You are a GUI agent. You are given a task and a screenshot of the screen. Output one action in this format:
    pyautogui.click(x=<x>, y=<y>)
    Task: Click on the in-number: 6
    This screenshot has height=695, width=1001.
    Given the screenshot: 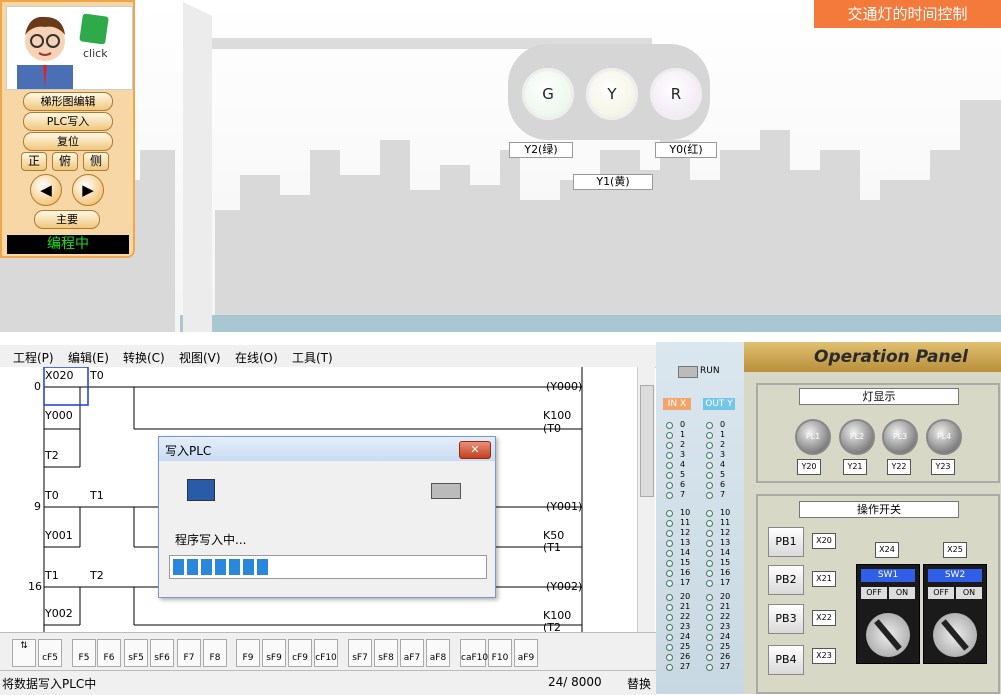 What is the action you would take?
    pyautogui.click(x=683, y=484)
    